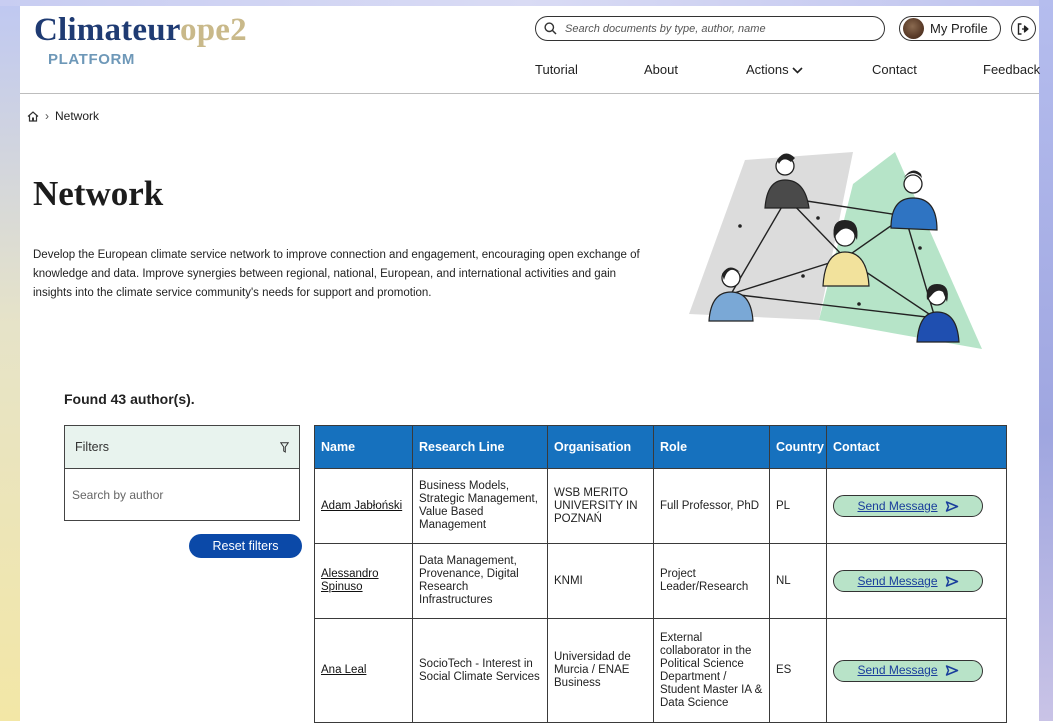 This screenshot has height=723, width=1053. I want to click on page-title: Network, so click(98, 193).